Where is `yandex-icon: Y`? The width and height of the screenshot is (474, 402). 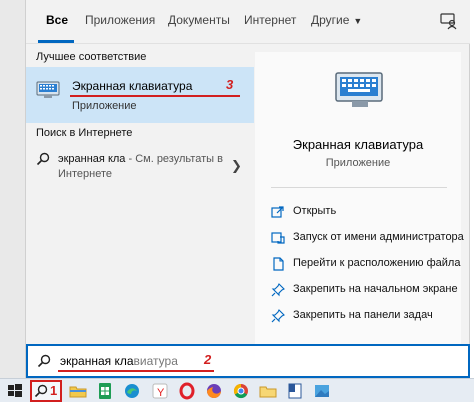
yandex-icon: Y is located at coordinates (160, 391).